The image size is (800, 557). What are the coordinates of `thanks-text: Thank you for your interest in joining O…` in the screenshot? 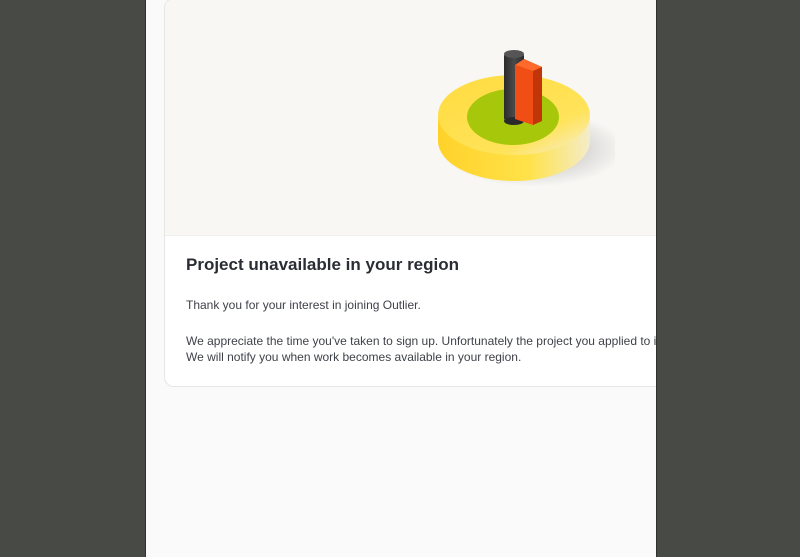 It's located at (303, 305).